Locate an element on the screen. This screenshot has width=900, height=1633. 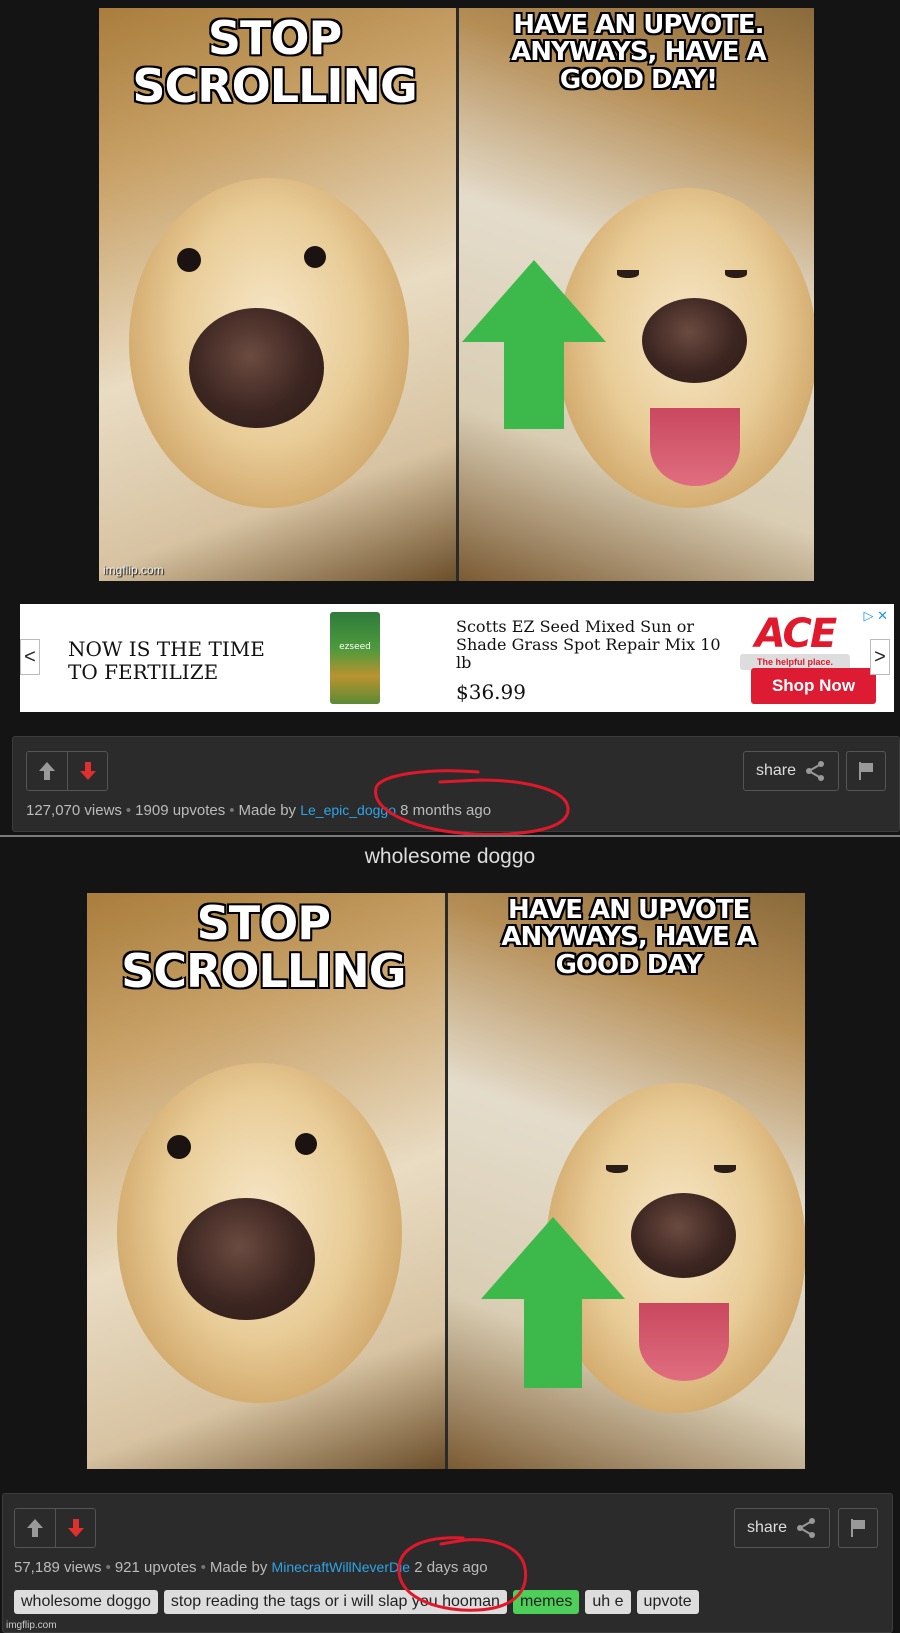
upvotes-count: 1909 upvotes is located at coordinates (180, 810).